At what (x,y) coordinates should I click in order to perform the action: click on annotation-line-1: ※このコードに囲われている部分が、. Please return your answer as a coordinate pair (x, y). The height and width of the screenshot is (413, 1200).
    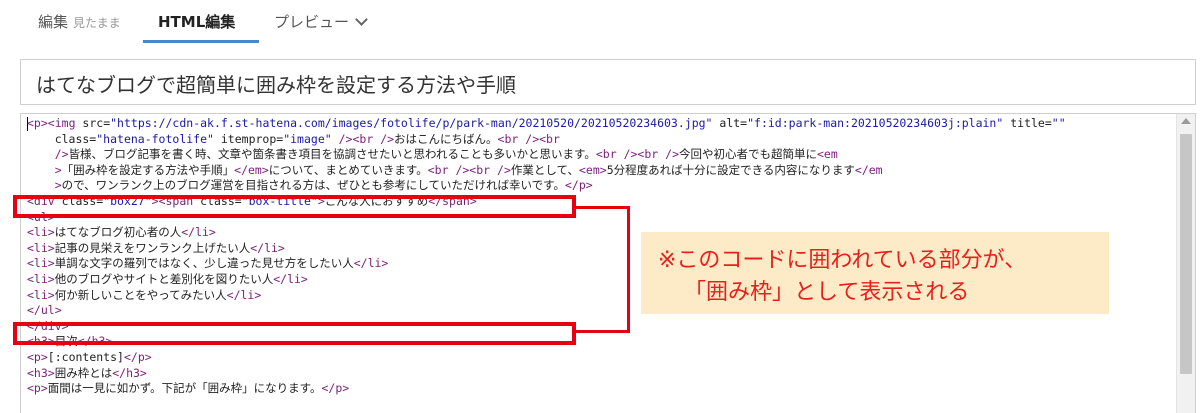
    Looking at the image, I should click on (842, 260).